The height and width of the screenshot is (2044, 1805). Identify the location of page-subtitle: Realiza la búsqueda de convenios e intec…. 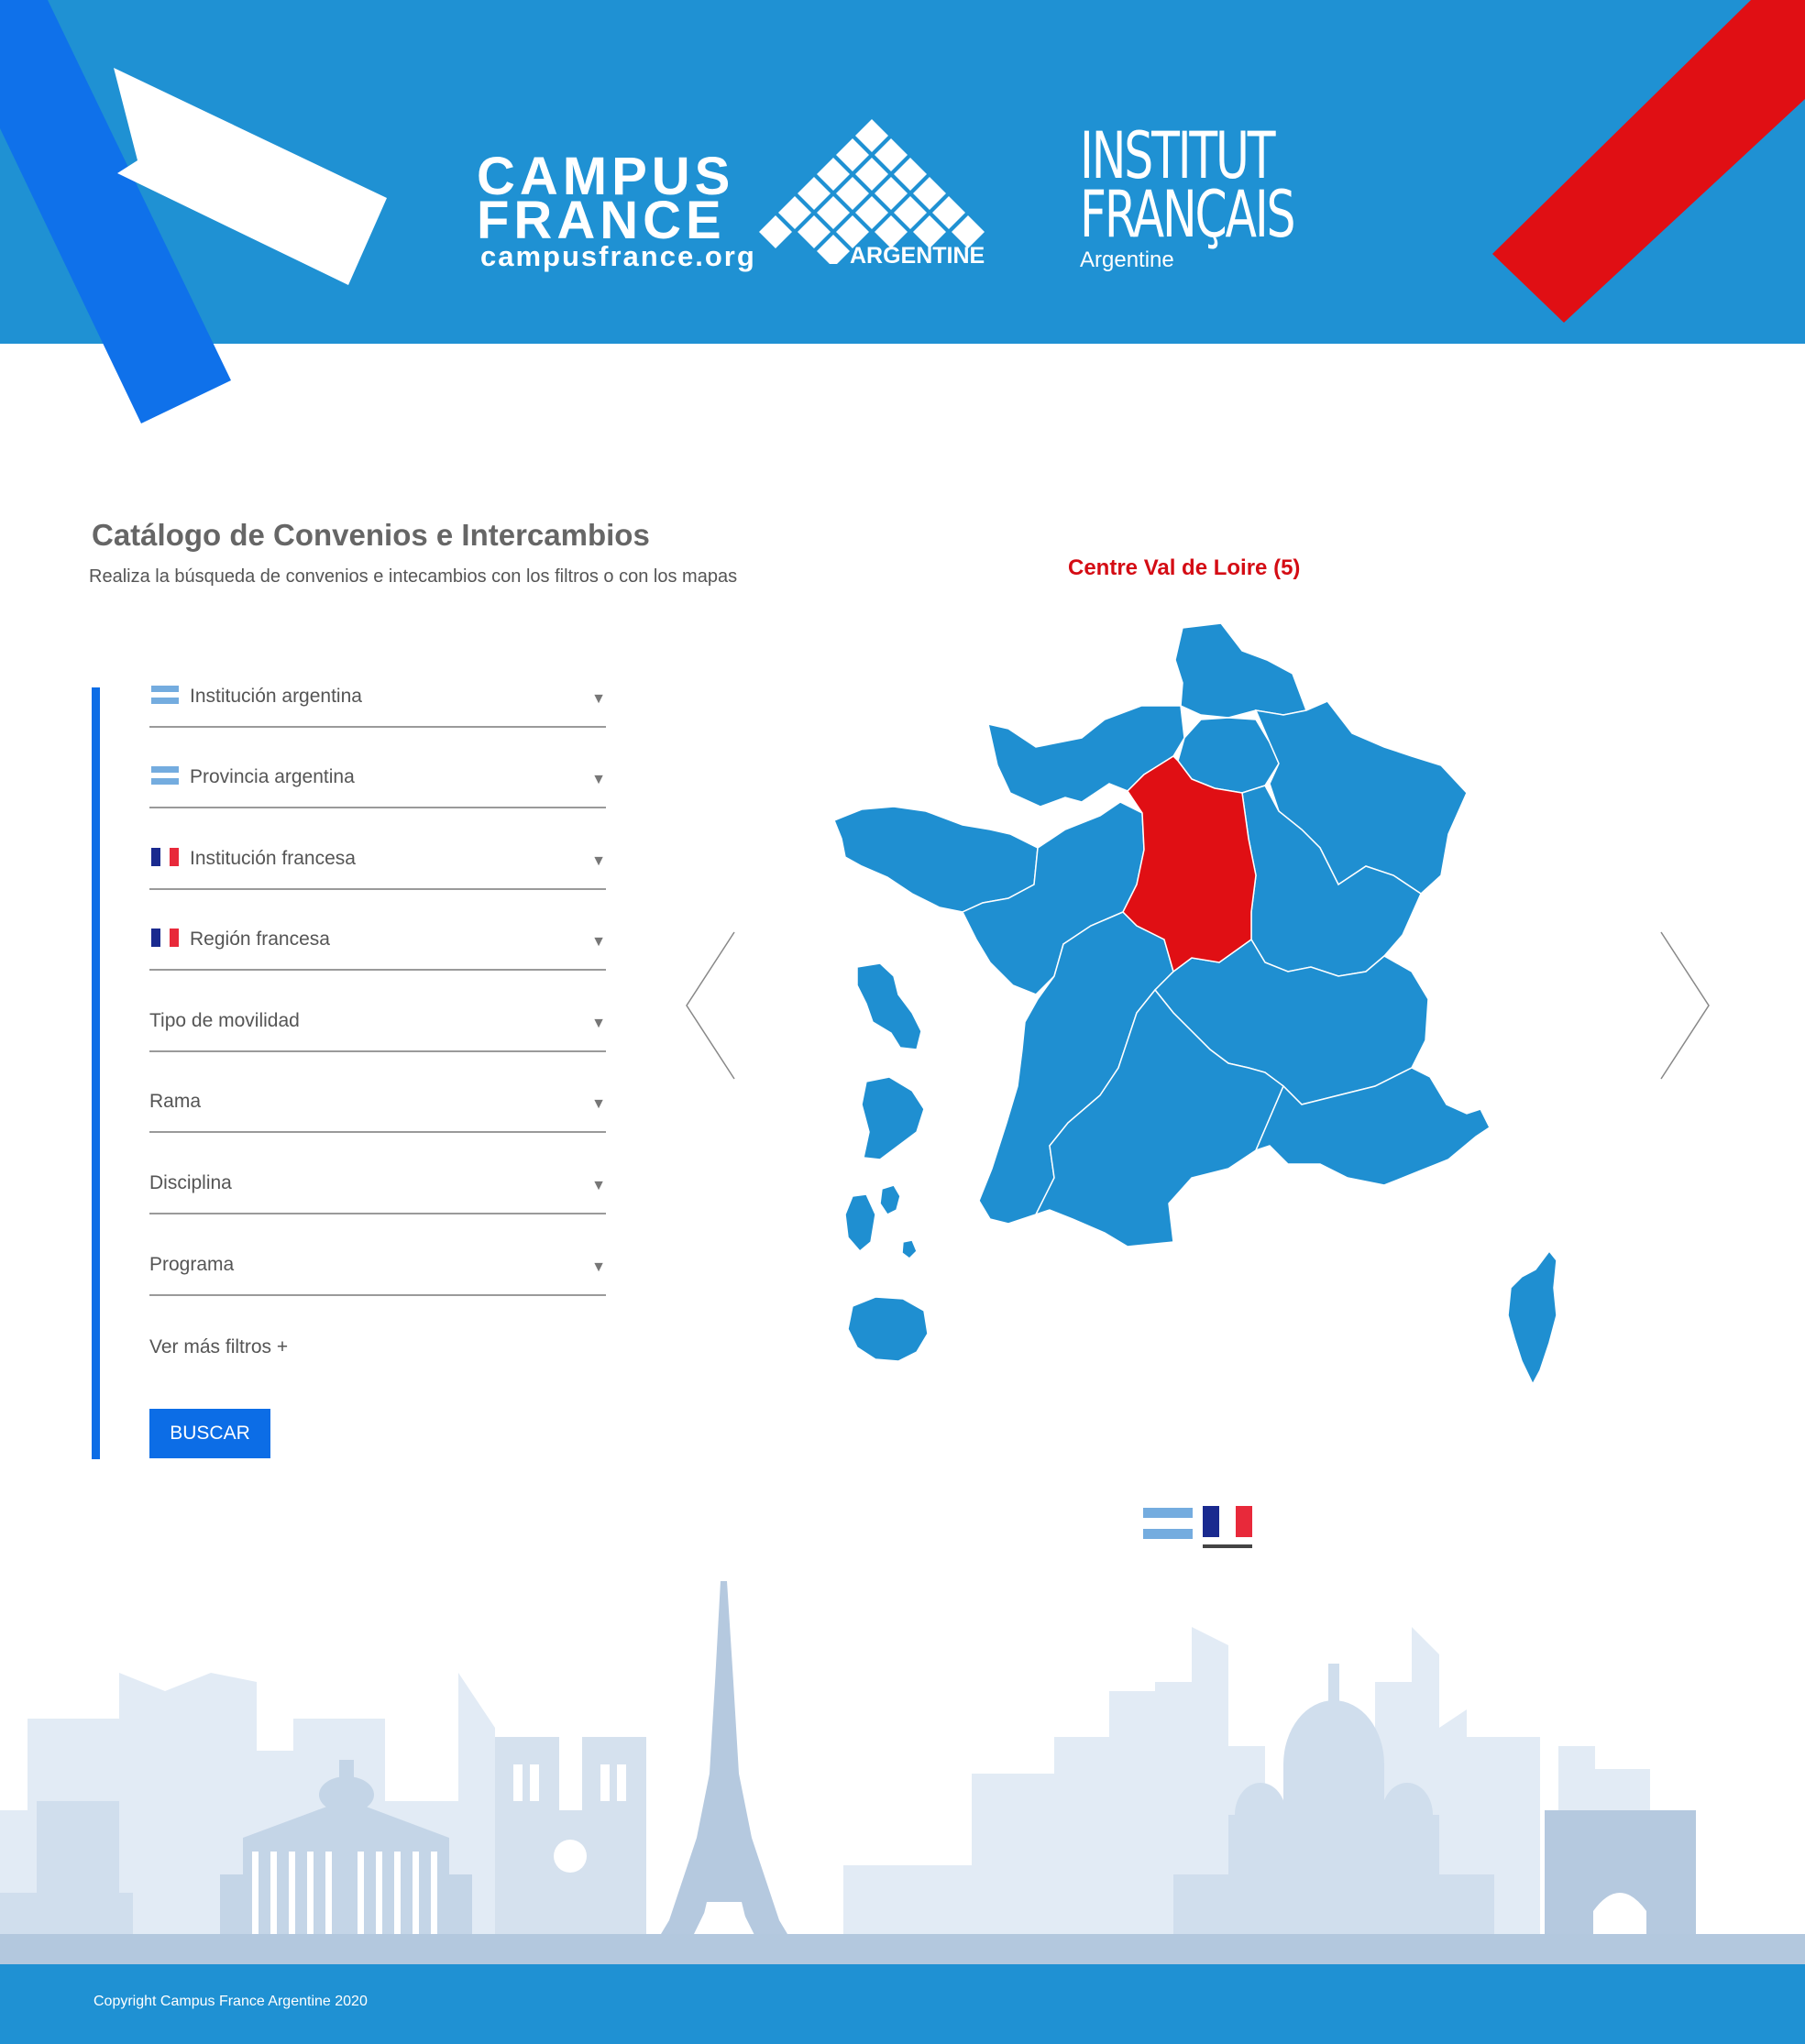
(413, 576).